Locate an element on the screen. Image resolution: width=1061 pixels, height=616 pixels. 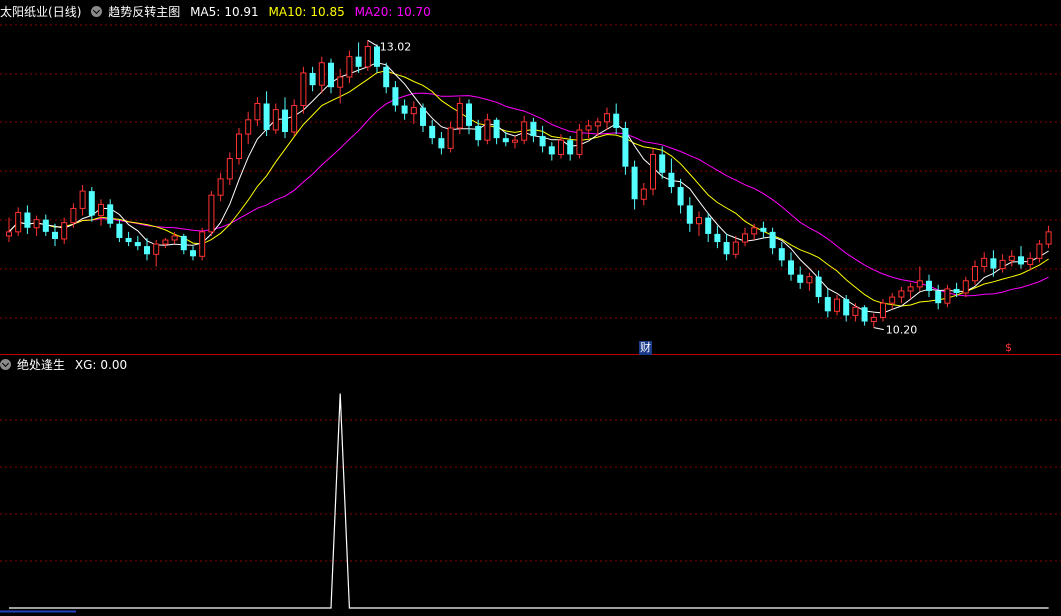
finance-badge: 财 is located at coordinates (645, 348).